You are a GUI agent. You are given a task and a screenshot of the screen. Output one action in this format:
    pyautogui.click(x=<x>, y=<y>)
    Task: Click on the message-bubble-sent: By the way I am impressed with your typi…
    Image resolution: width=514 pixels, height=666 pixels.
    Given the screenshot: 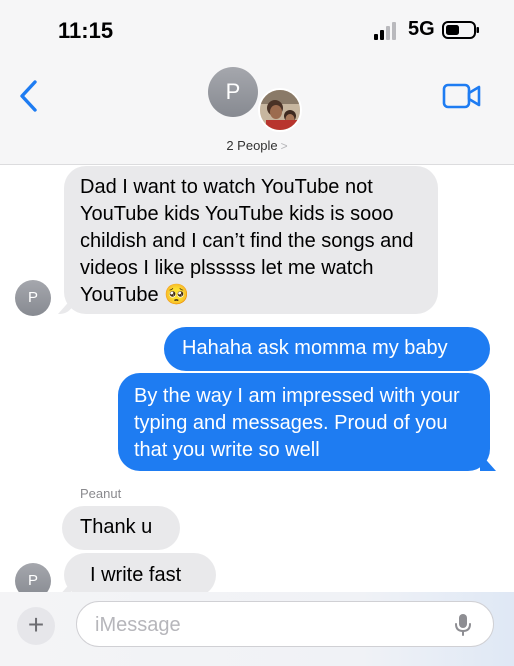 What is the action you would take?
    pyautogui.click(x=304, y=422)
    